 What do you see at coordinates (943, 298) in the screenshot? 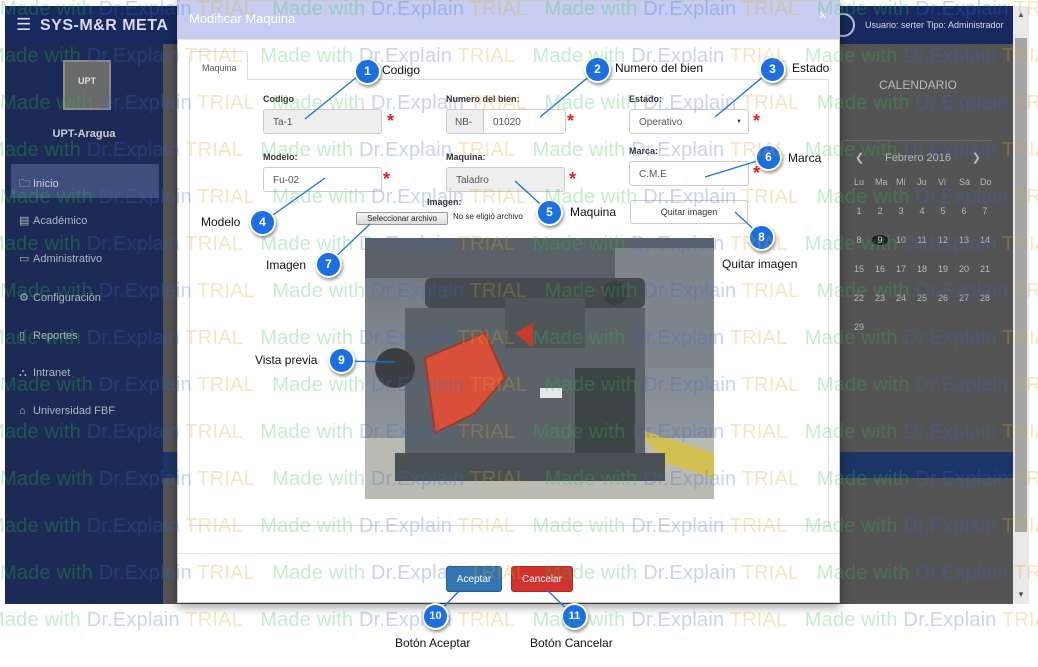
I see `calendar-day: 26` at bounding box center [943, 298].